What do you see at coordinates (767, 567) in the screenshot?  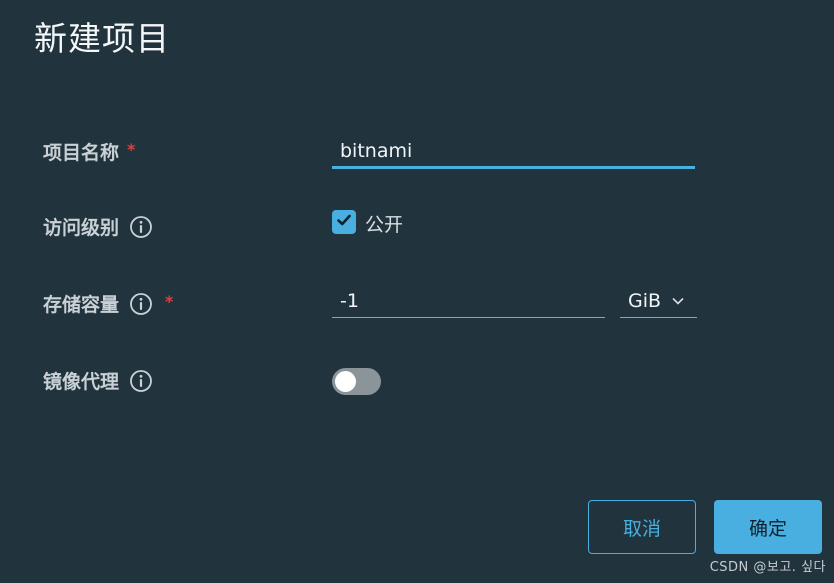 I see `watermark: CSDN @보고. 싶다` at bounding box center [767, 567].